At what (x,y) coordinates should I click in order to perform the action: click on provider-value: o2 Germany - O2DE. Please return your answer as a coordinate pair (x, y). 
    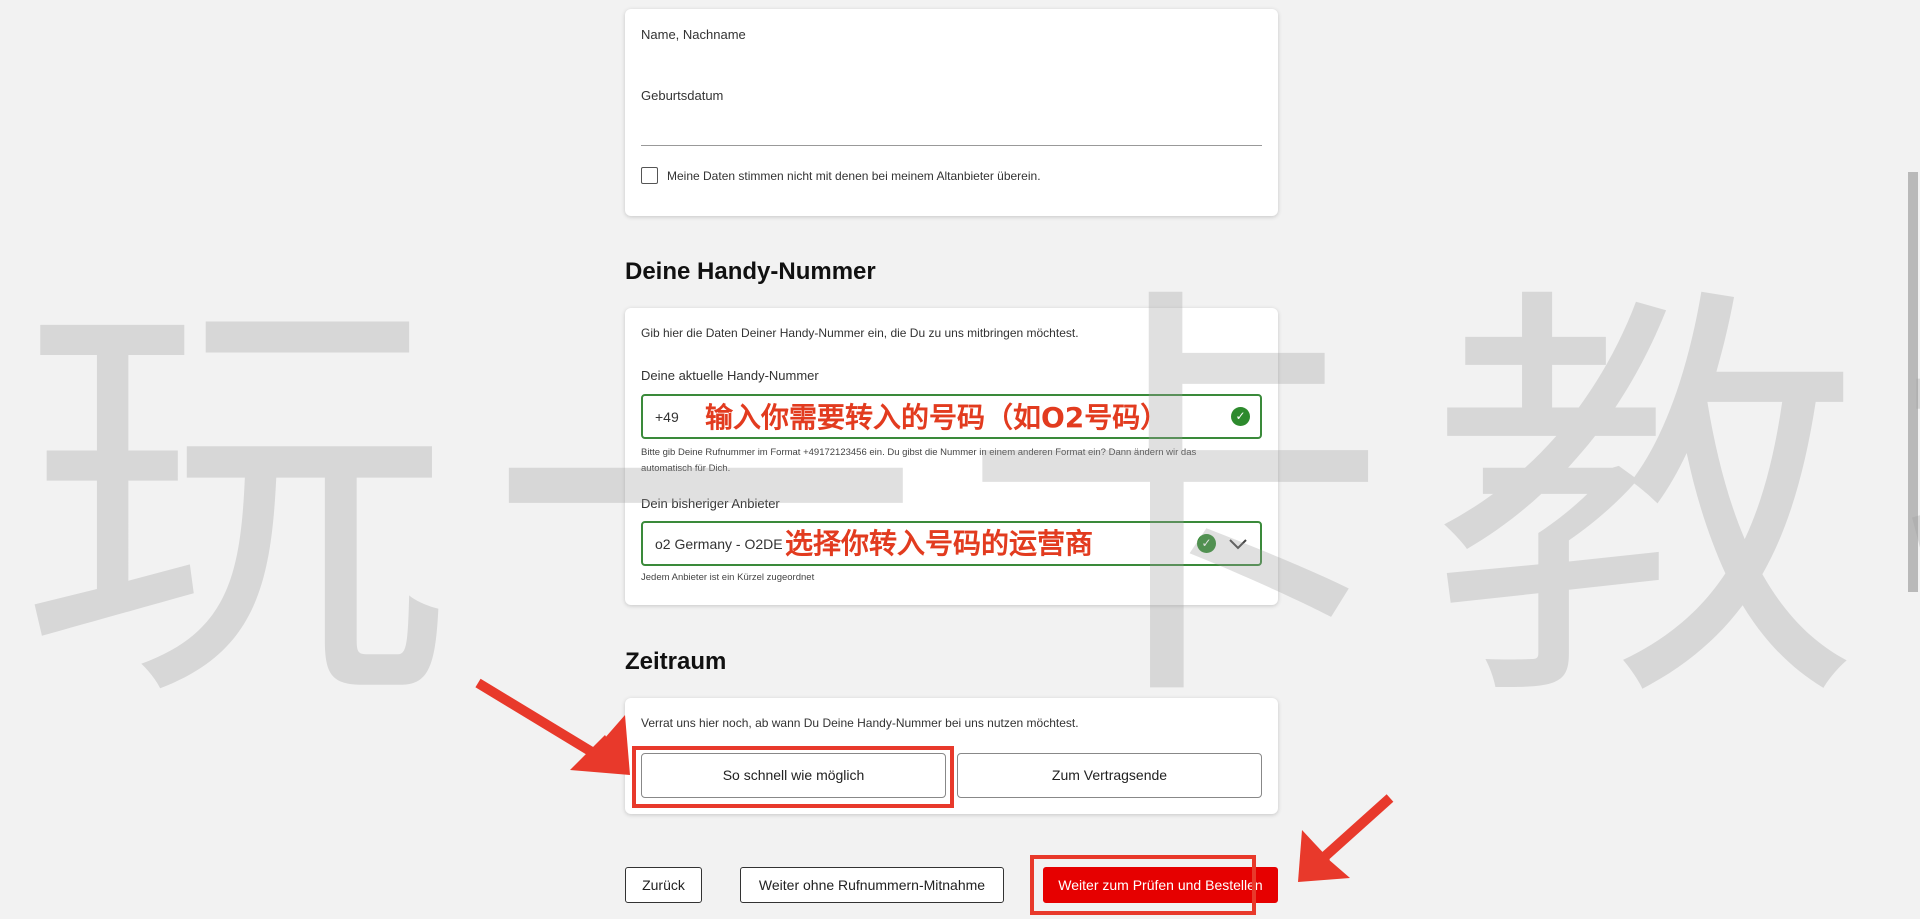
    Looking at the image, I should click on (719, 544).